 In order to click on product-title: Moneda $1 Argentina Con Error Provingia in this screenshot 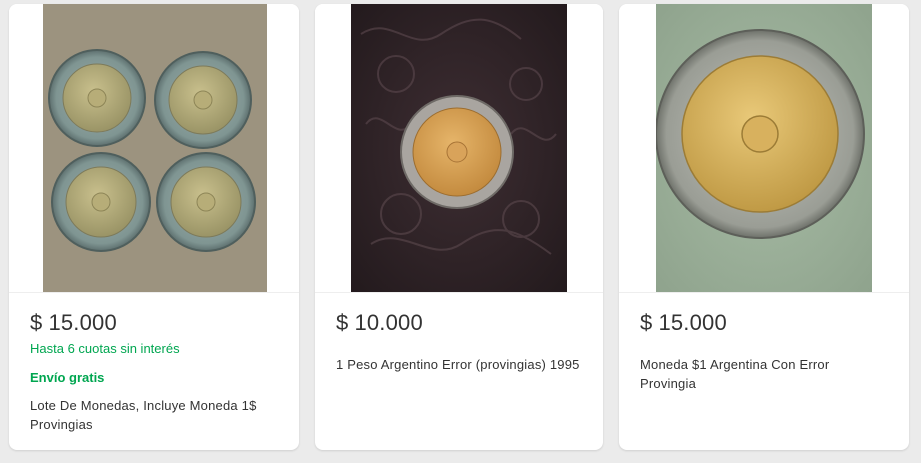, I will do `click(766, 374)`.